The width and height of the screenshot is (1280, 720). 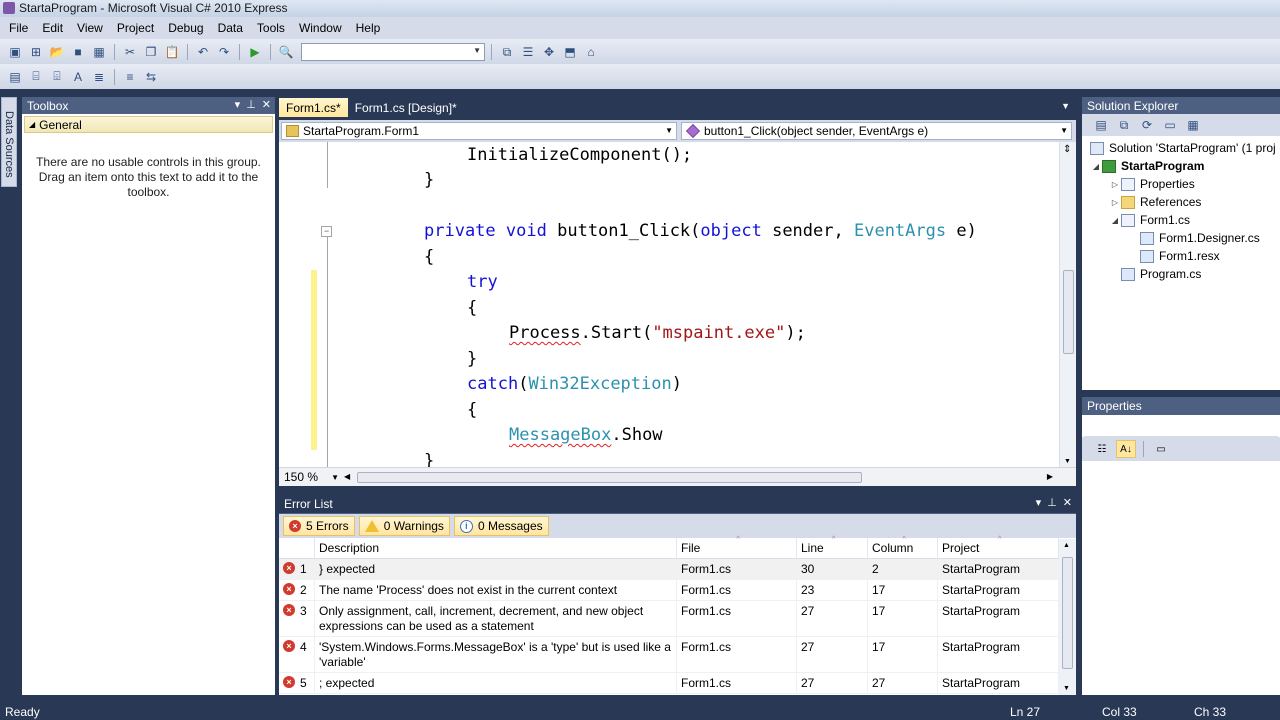 I want to click on collapse-icon: −, so click(x=326, y=231).